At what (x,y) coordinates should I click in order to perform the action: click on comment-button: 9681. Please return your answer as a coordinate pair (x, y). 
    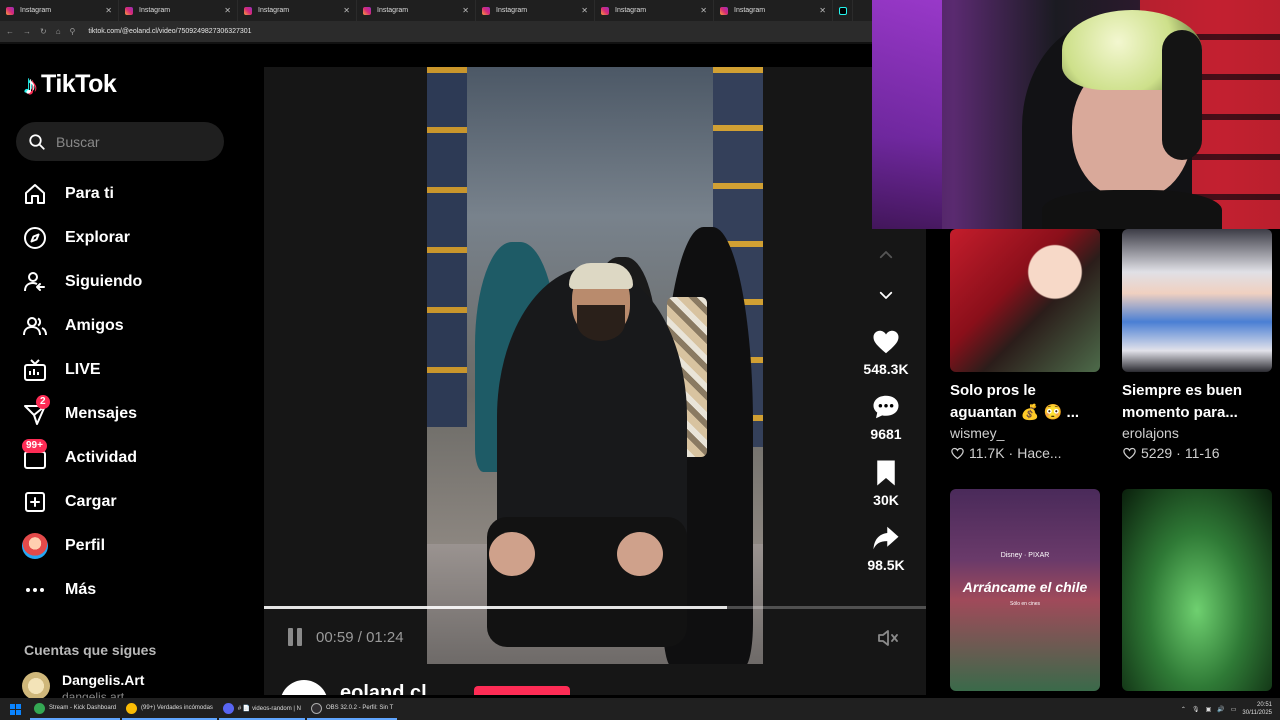
    Looking at the image, I should click on (886, 417).